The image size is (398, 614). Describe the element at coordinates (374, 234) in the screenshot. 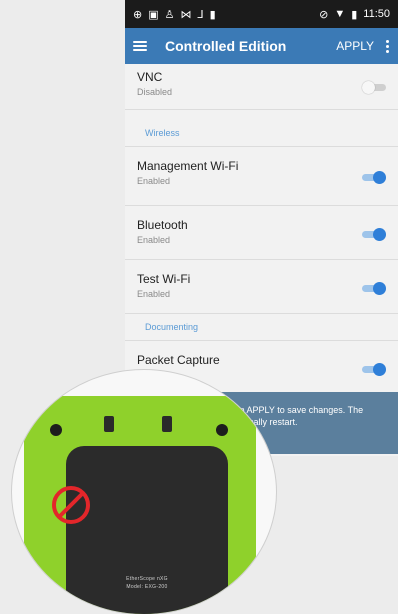

I see `bluetooth-toggle` at that location.